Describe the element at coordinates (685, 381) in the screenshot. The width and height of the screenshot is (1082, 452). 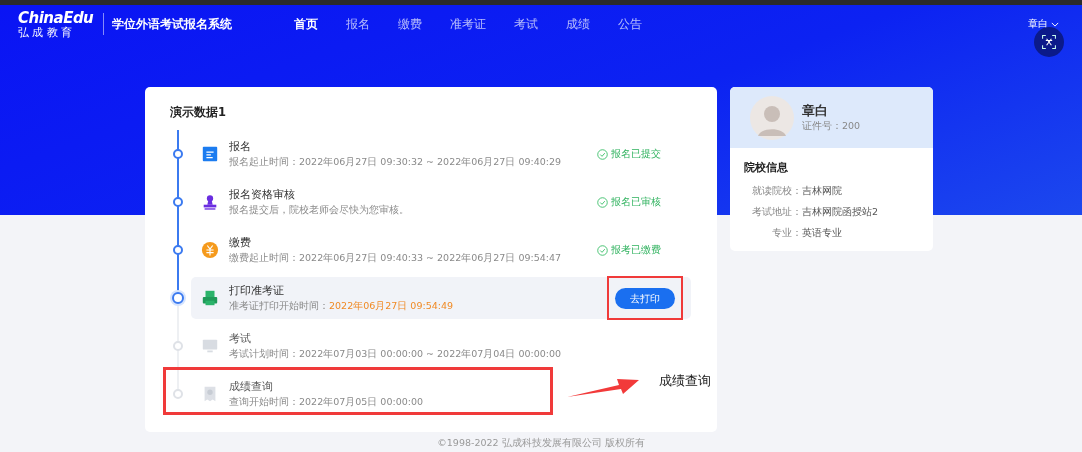
I see `callout-label: 成绩查询` at that location.